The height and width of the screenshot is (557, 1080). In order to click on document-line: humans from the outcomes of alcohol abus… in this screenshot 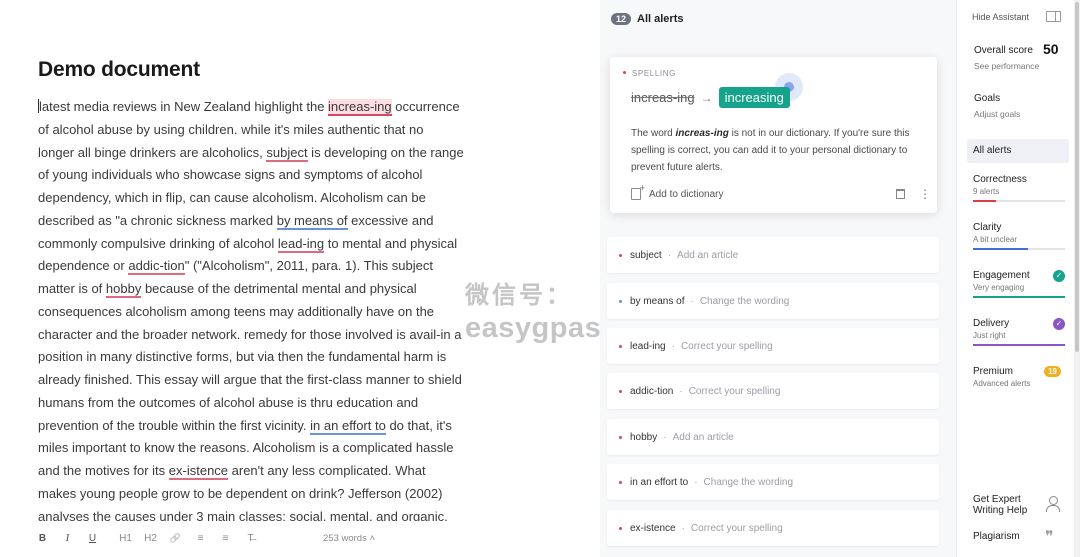, I will do `click(253, 403)`.